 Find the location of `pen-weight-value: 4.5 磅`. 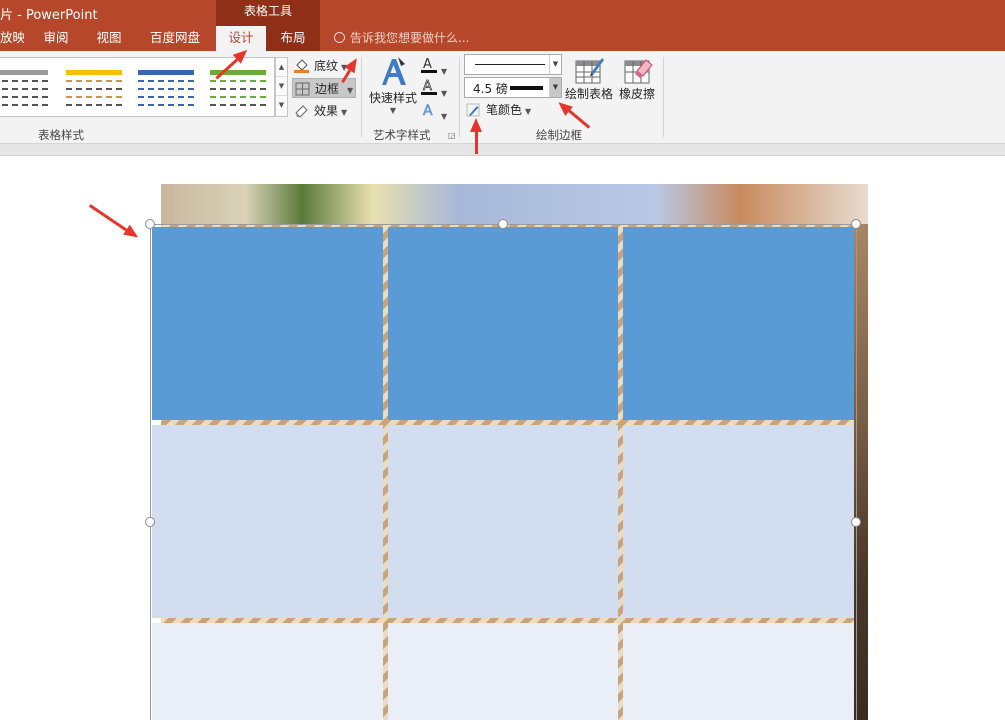

pen-weight-value: 4.5 磅 is located at coordinates (490, 89).